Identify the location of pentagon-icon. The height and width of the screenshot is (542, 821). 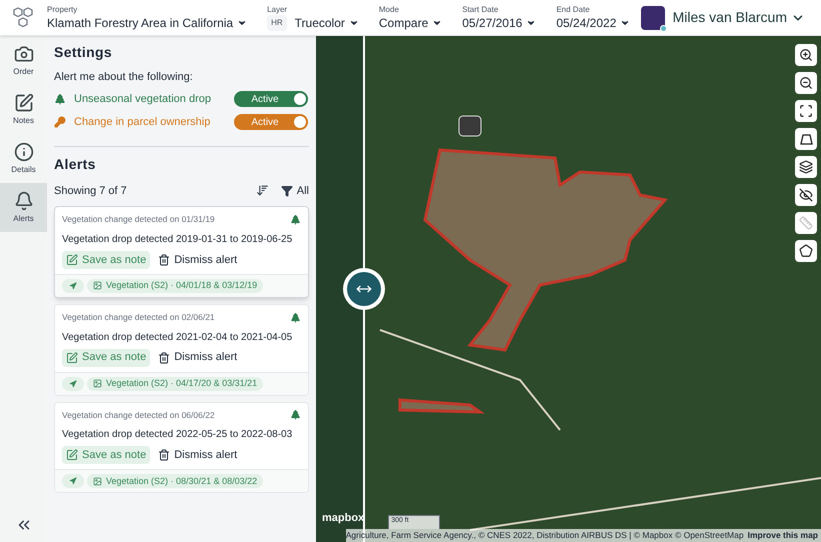
(806, 251).